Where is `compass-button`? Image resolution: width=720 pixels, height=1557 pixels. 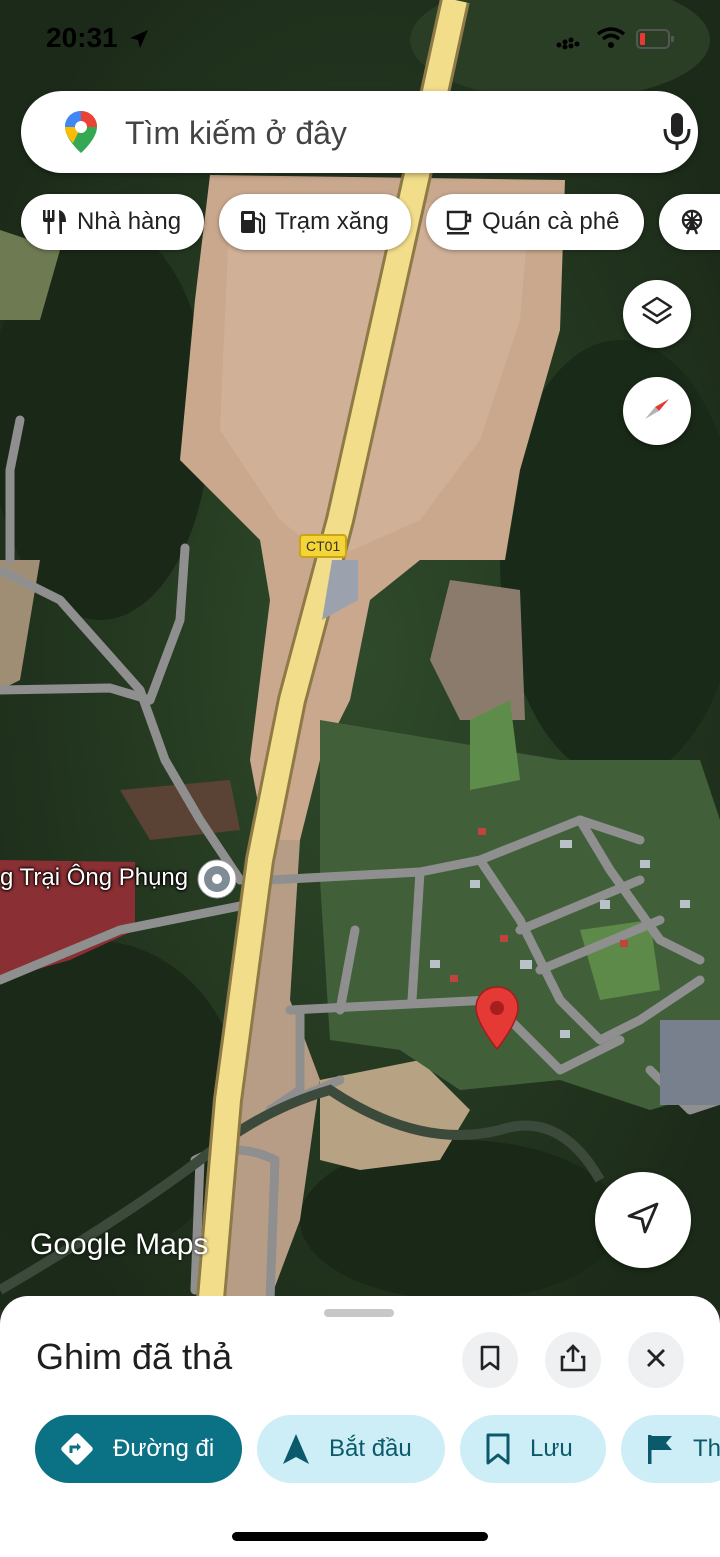
compass-button is located at coordinates (657, 411).